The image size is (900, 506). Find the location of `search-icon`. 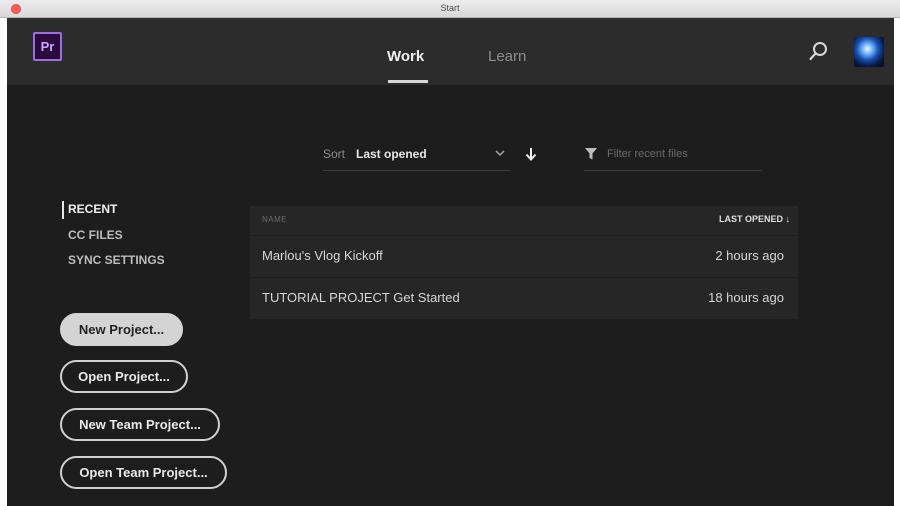

search-icon is located at coordinates (819, 51).